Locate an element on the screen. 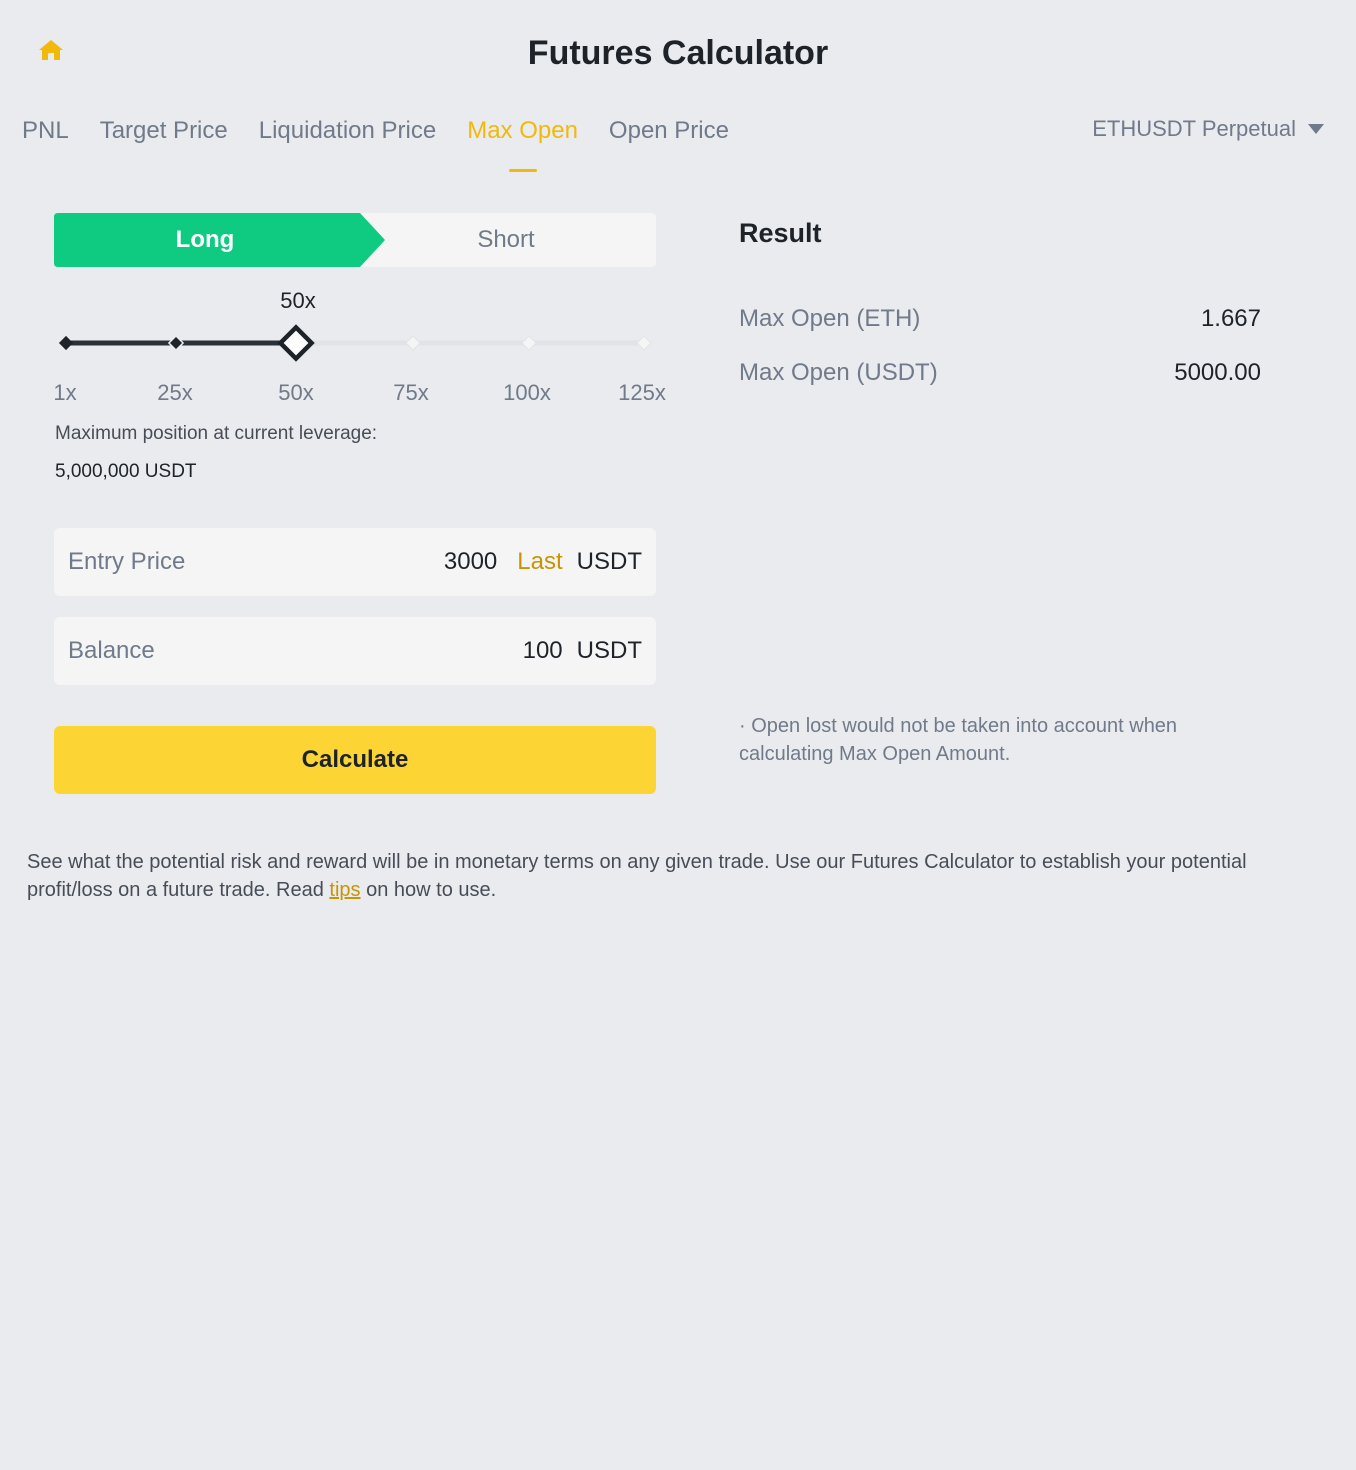 The height and width of the screenshot is (1470, 1356). calculate-button: Calculate is located at coordinates (355, 760).